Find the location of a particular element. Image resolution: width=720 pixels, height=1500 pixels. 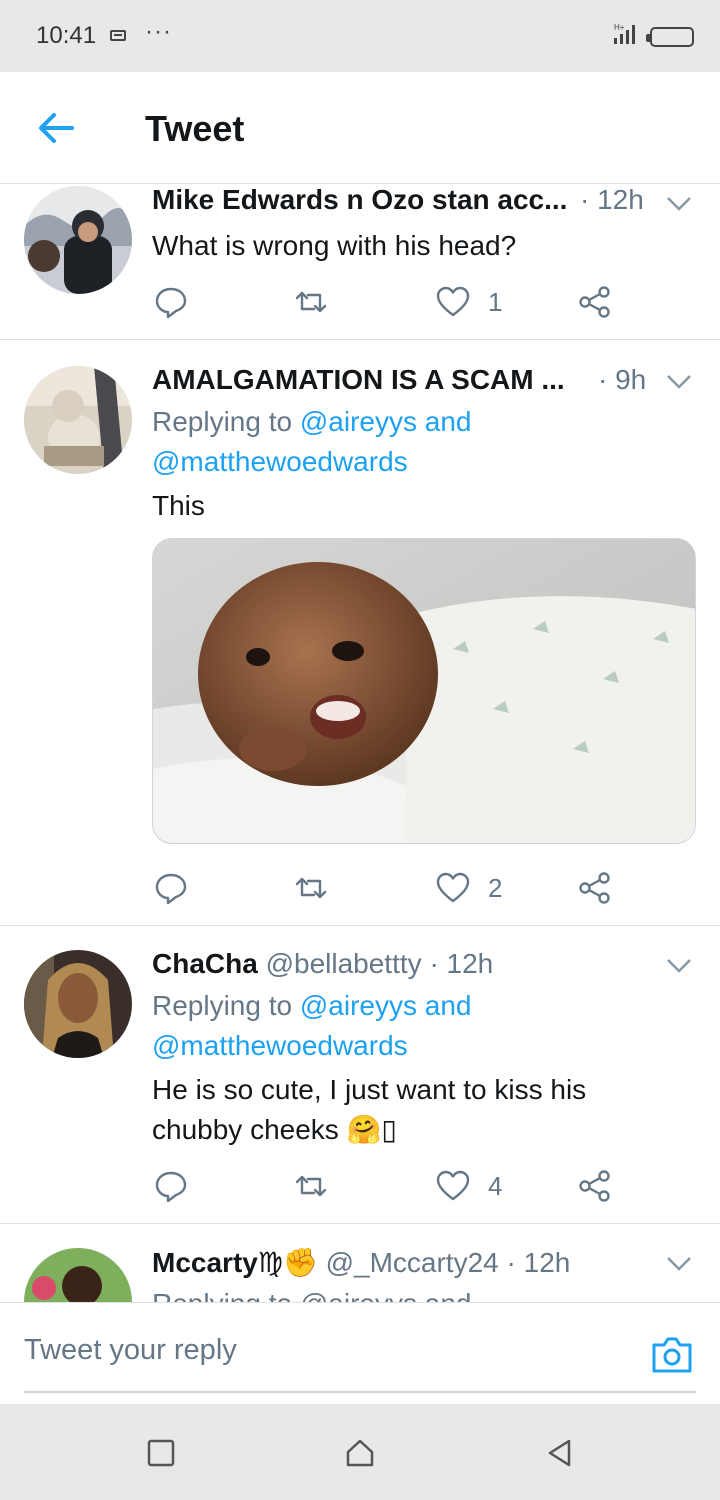

more-notifications-icon: ··· is located at coordinates (158, 31).